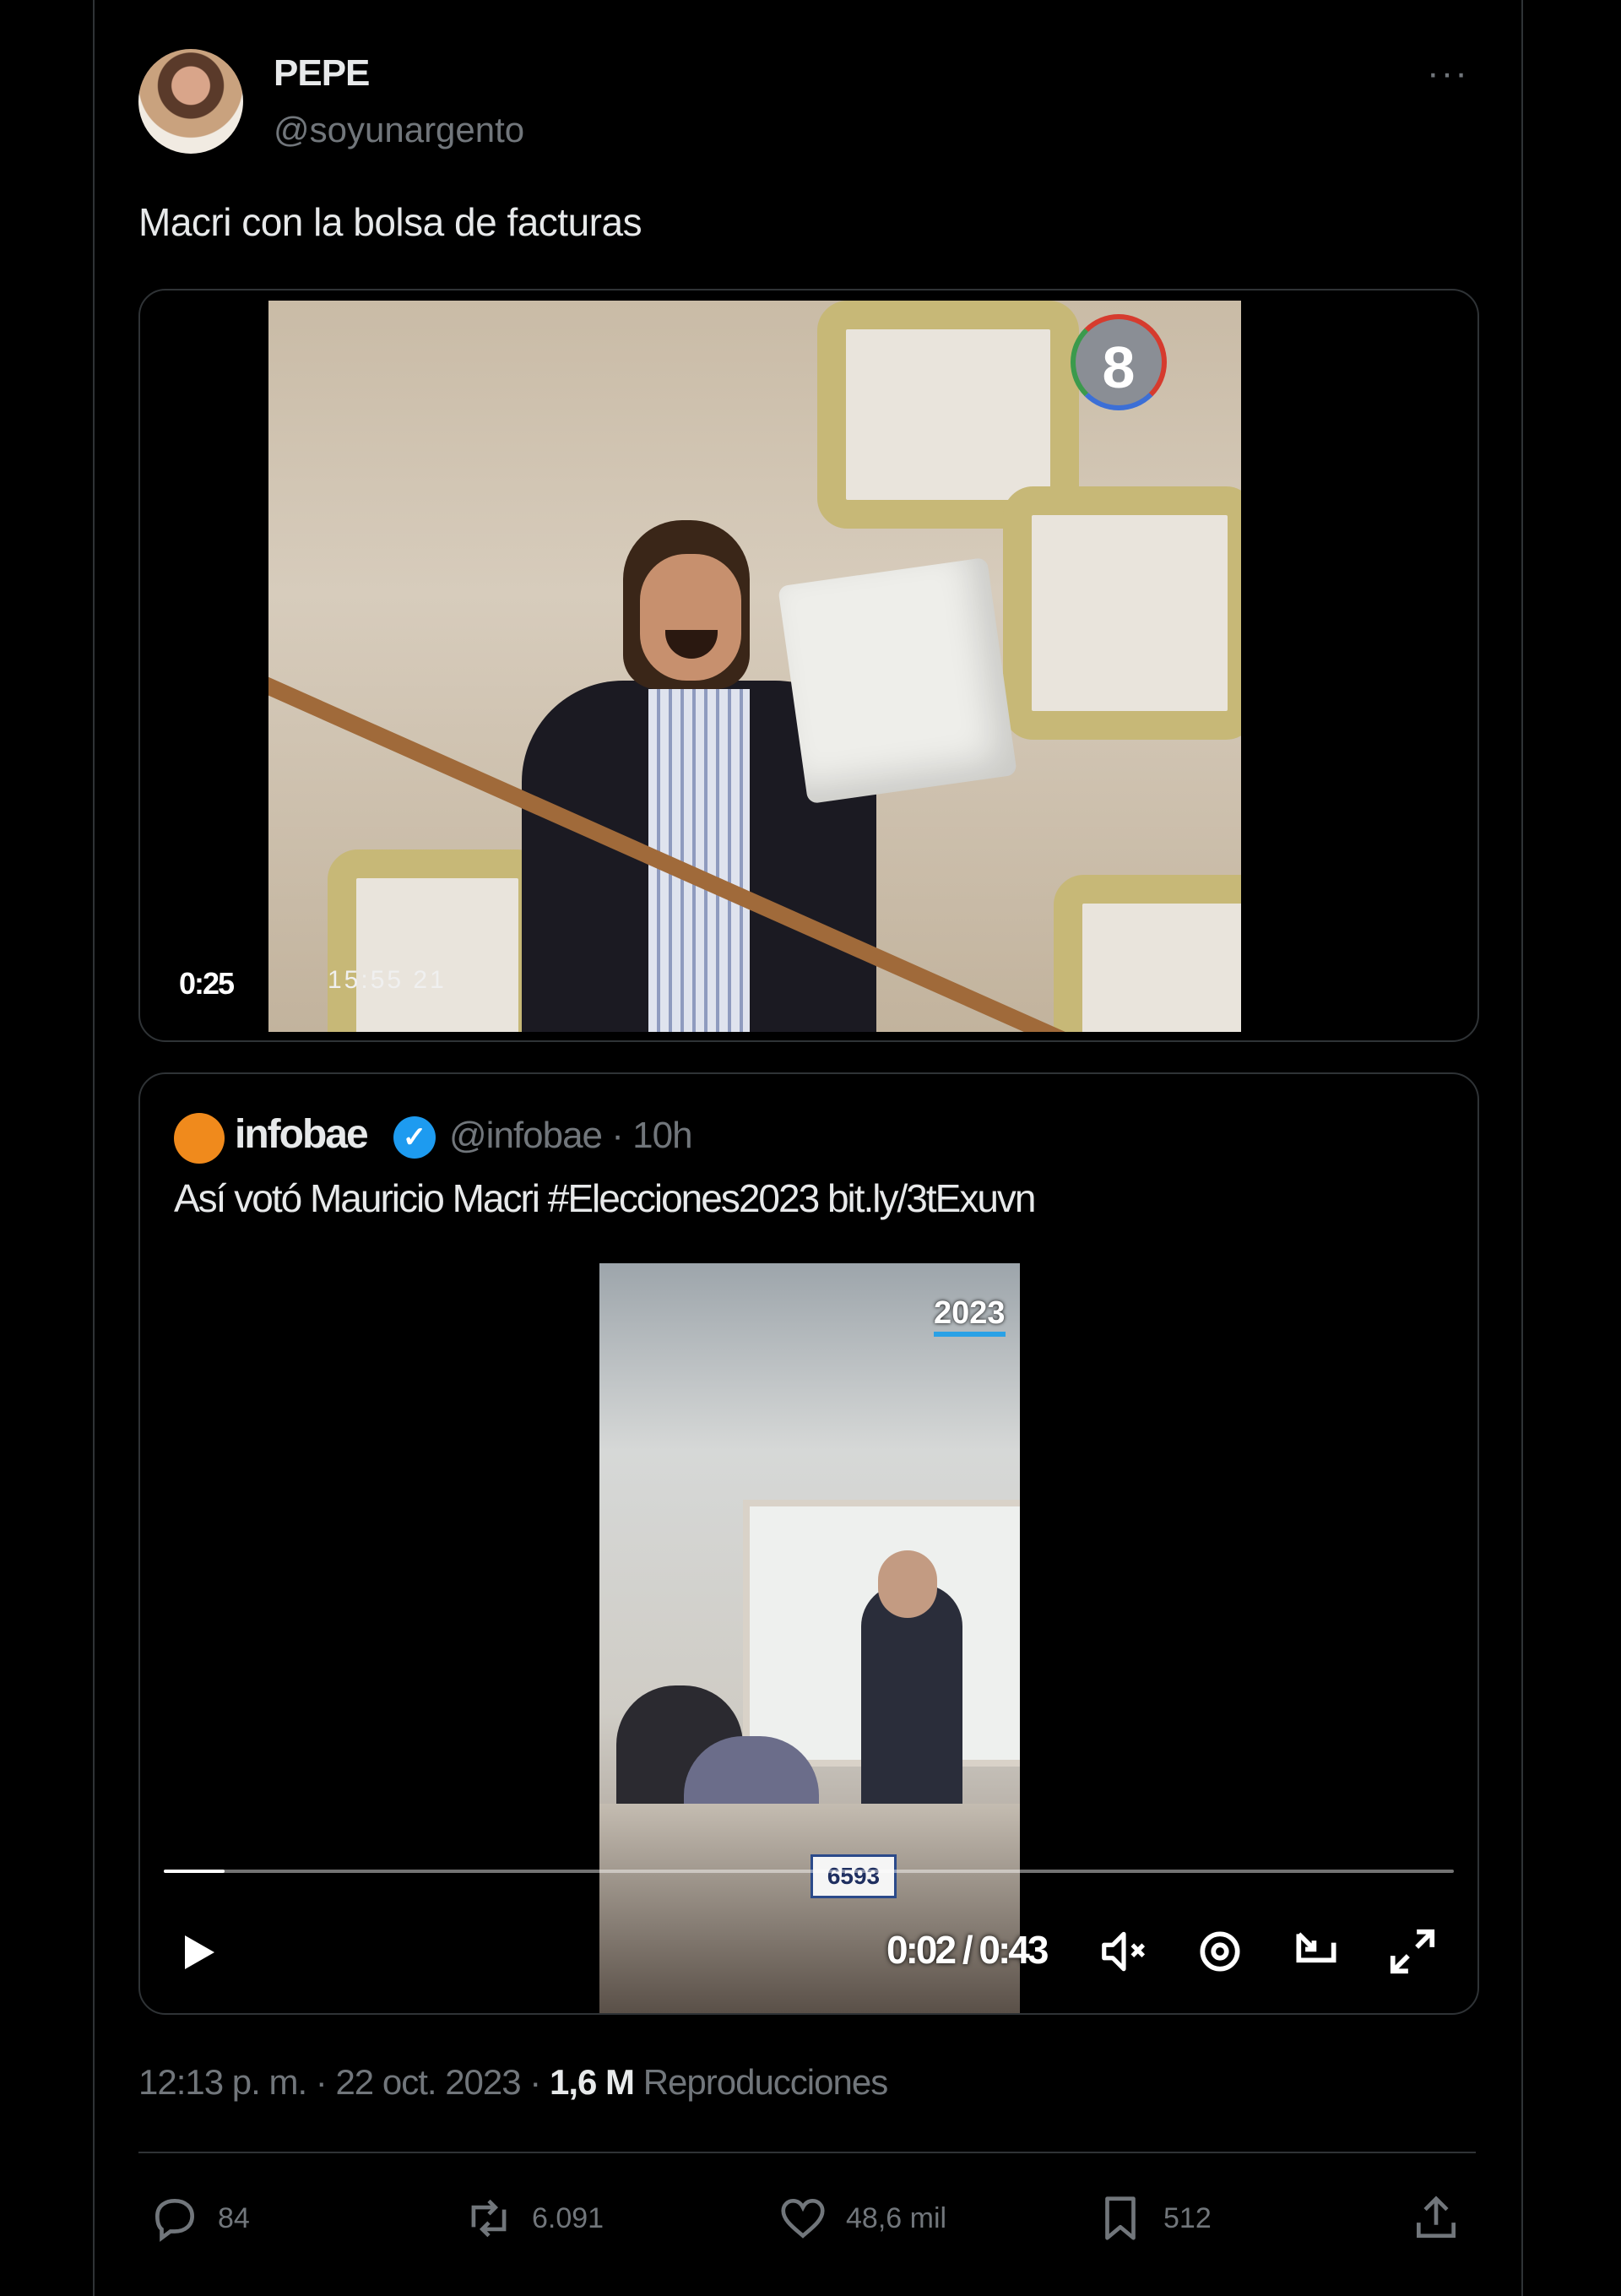 The image size is (1621, 2296). What do you see at coordinates (387, 980) in the screenshot?
I see `video-osd-timestamp: 15:55 21` at bounding box center [387, 980].